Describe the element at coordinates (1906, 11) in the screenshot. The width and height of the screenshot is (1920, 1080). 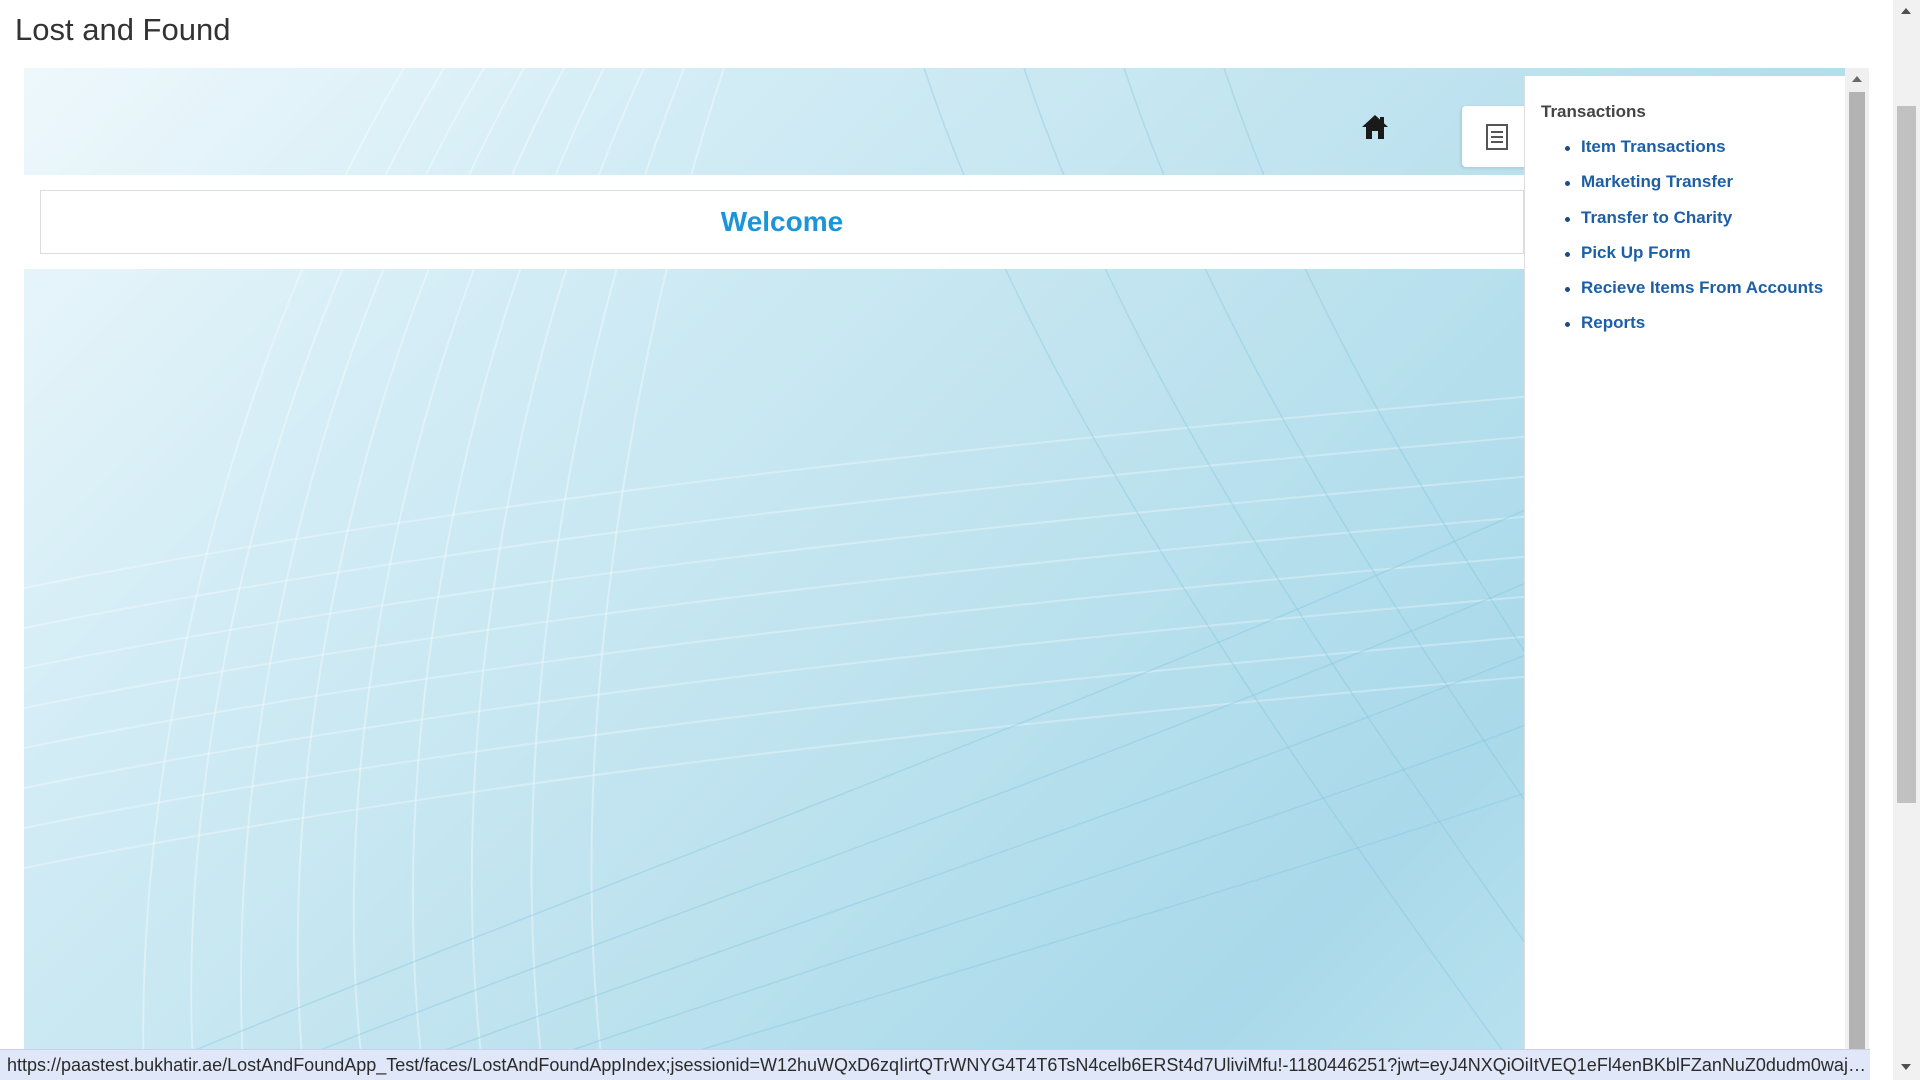
I see `page-scroll-up-icon` at that location.